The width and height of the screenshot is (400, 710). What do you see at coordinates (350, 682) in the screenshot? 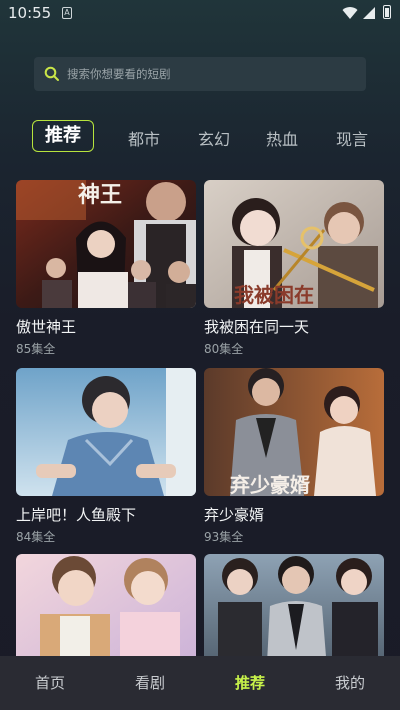
I see `nav-mine: 我的` at bounding box center [350, 682].